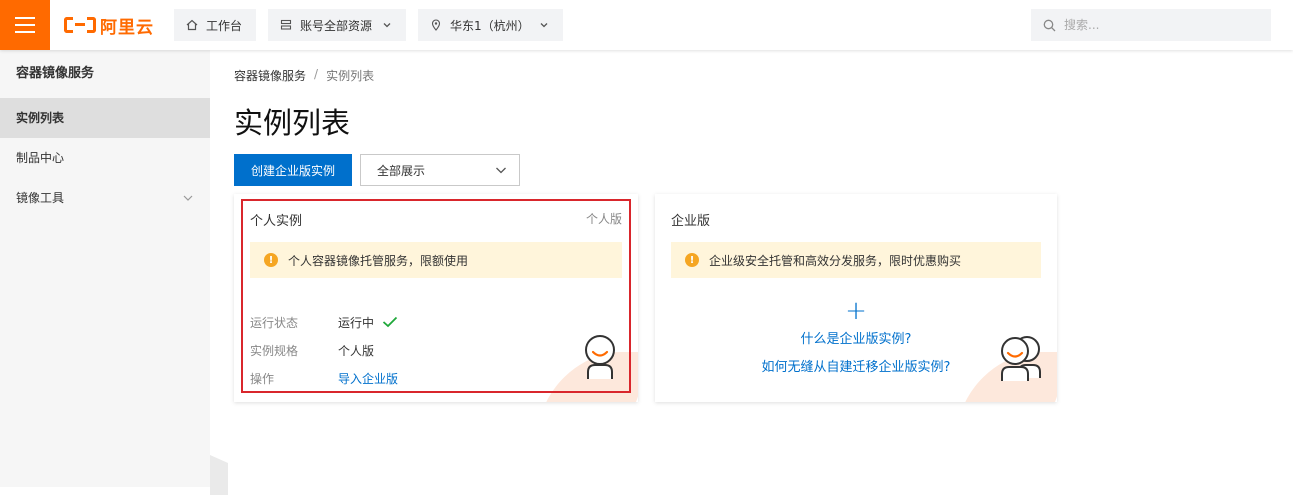 This screenshot has height=495, width=1293. Describe the element at coordinates (274, 350) in the screenshot. I see `spec-label: 实例规格` at that location.